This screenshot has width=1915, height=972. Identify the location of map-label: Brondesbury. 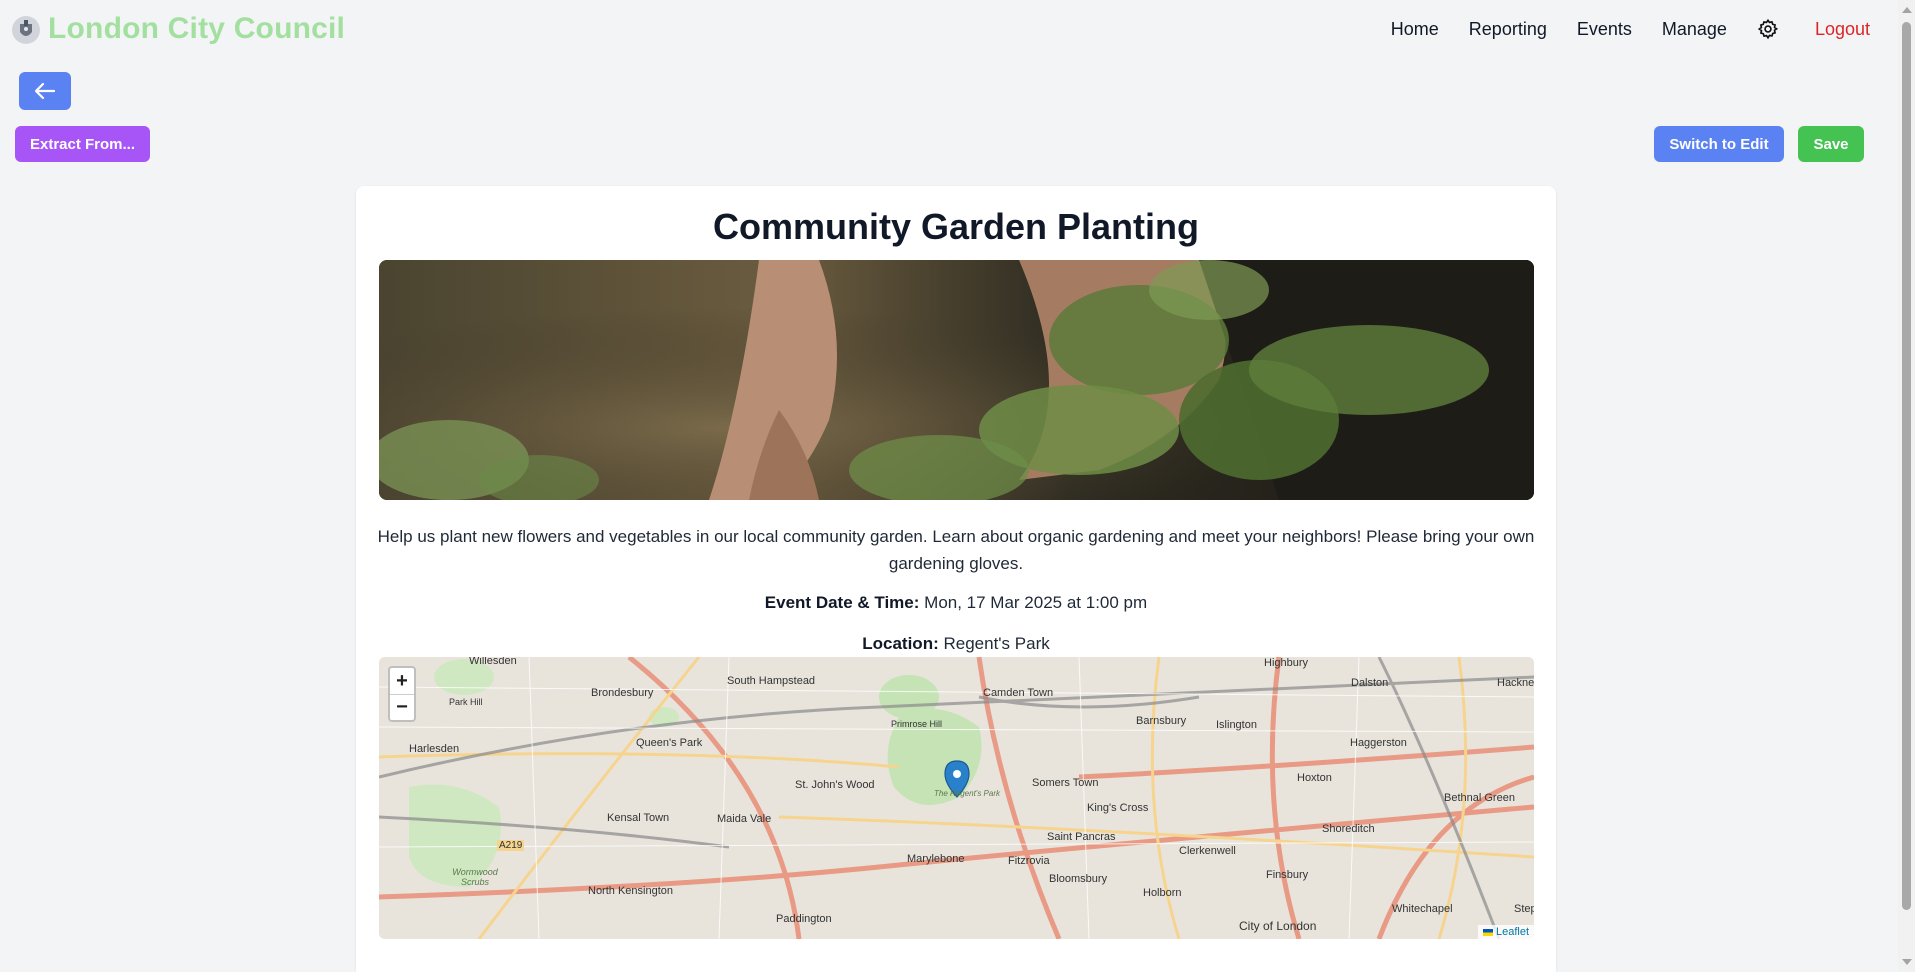
(622, 693).